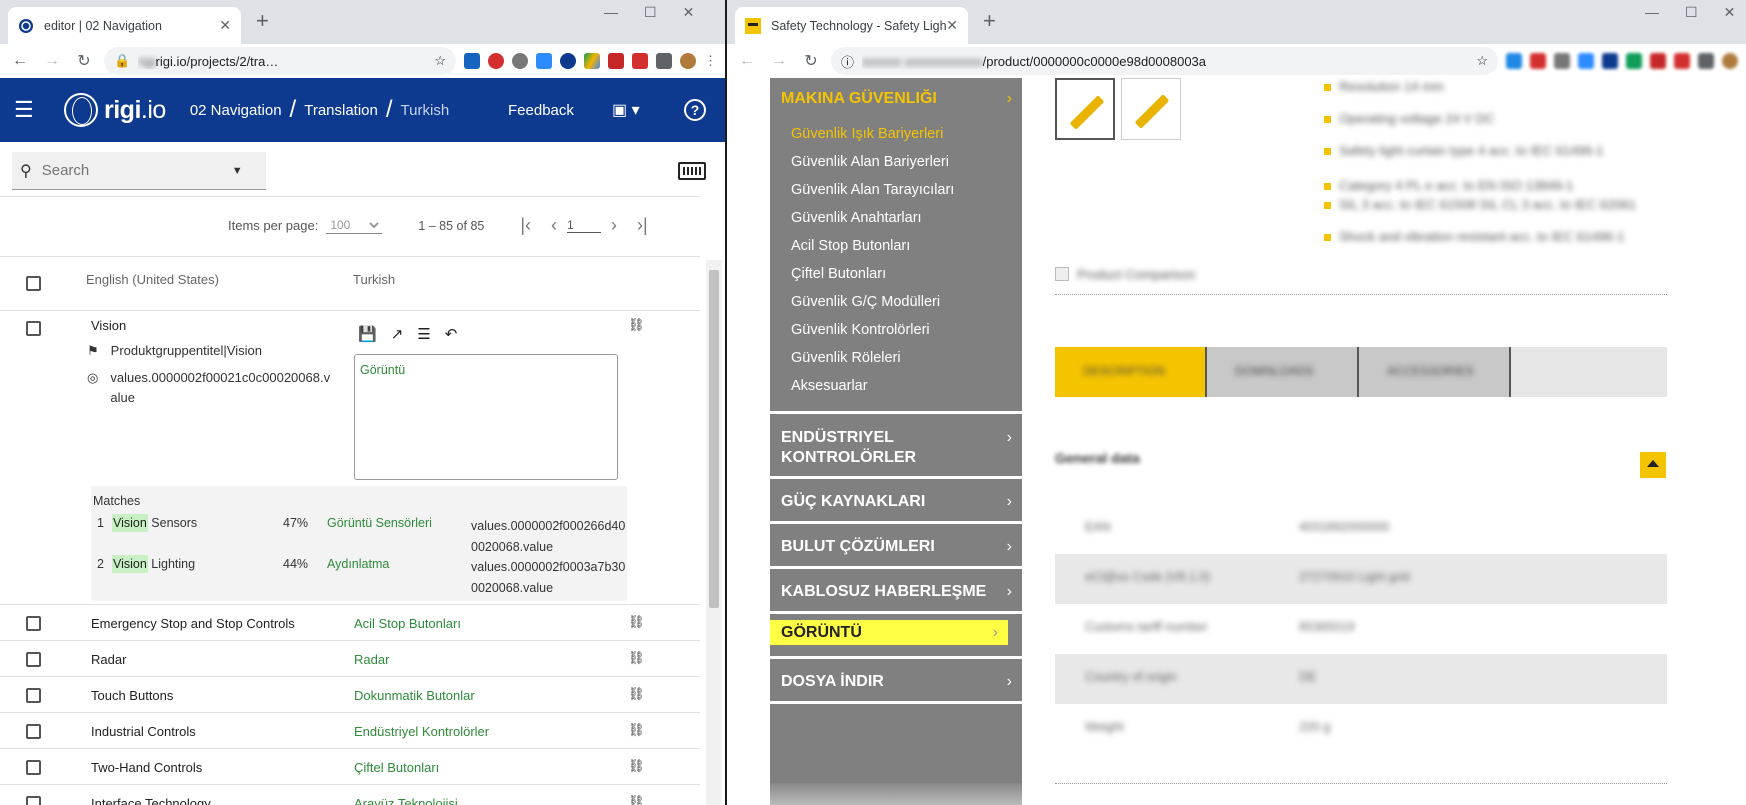  I want to click on target-text: Dokunmatik Butonlar, so click(414, 695).